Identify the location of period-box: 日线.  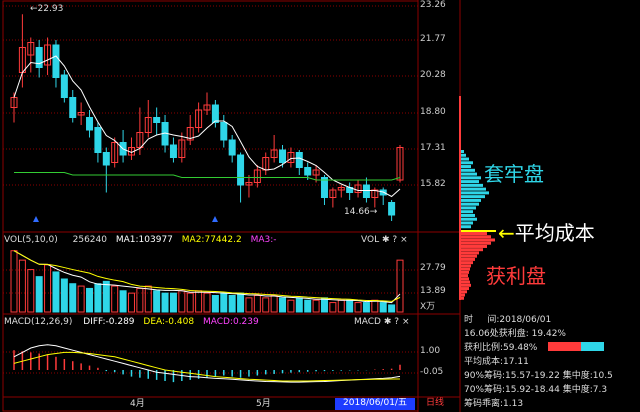
(435, 404).